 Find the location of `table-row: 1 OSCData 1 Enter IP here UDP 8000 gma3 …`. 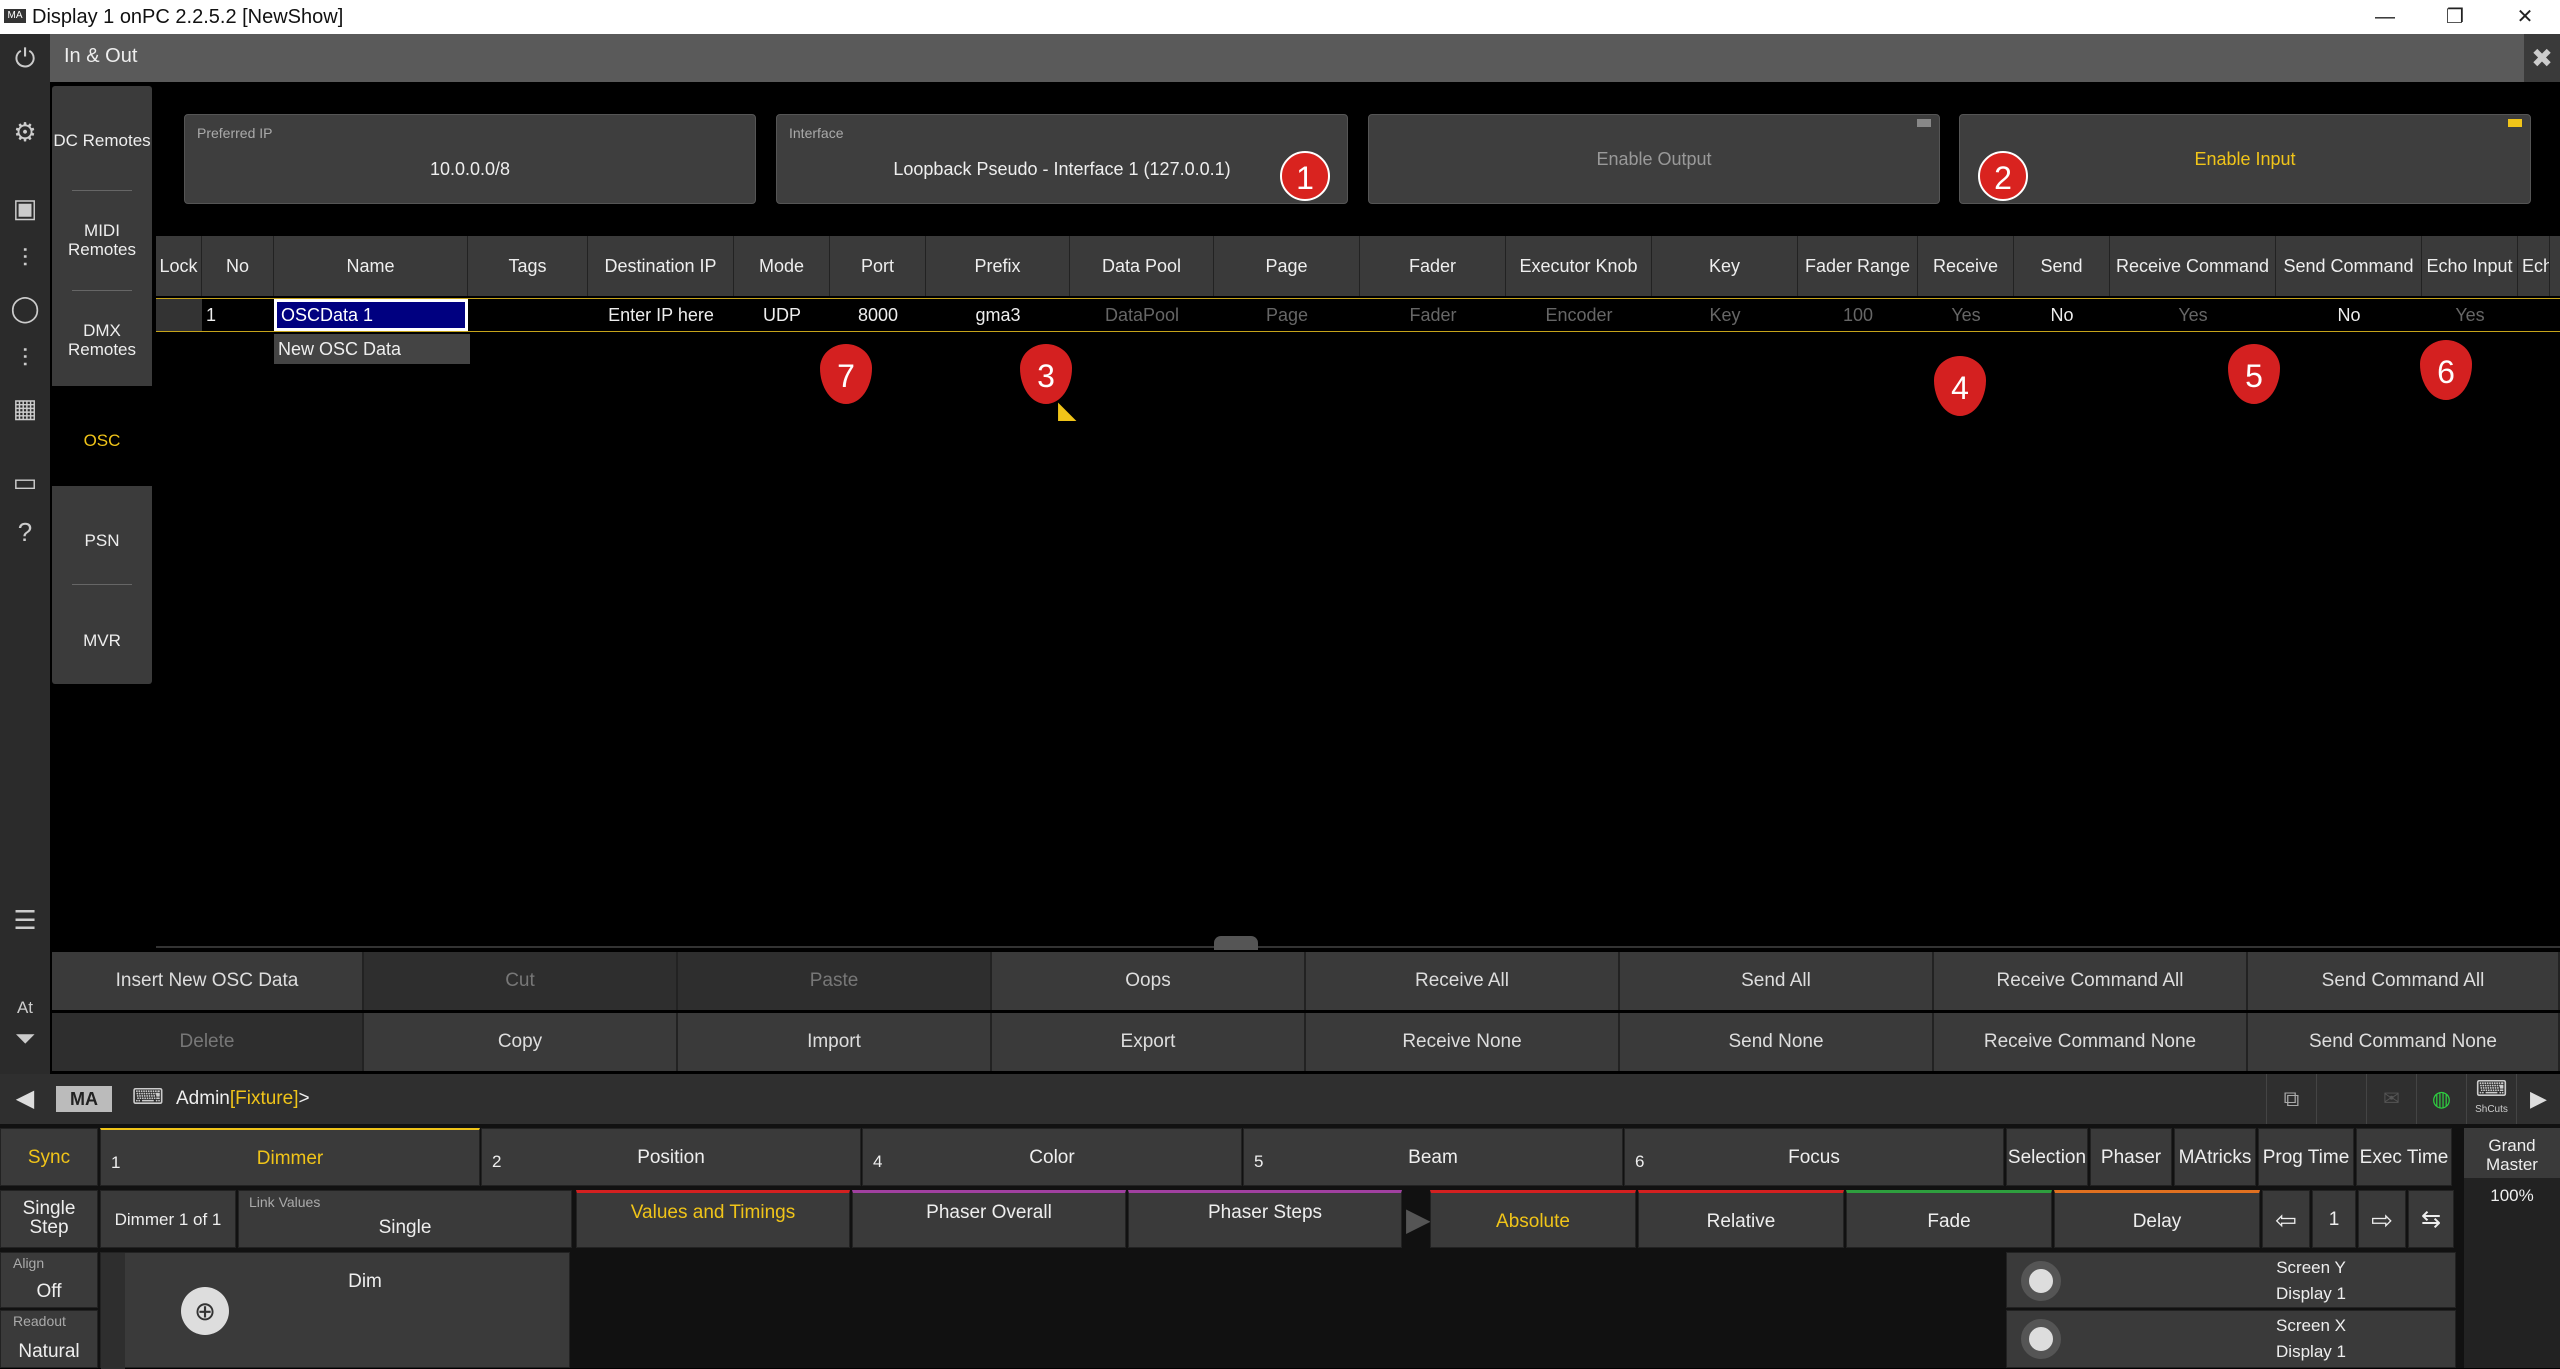

table-row: 1 OSCData 1 Enter IP here UDP 8000 gma3 … is located at coordinates (1358, 315).